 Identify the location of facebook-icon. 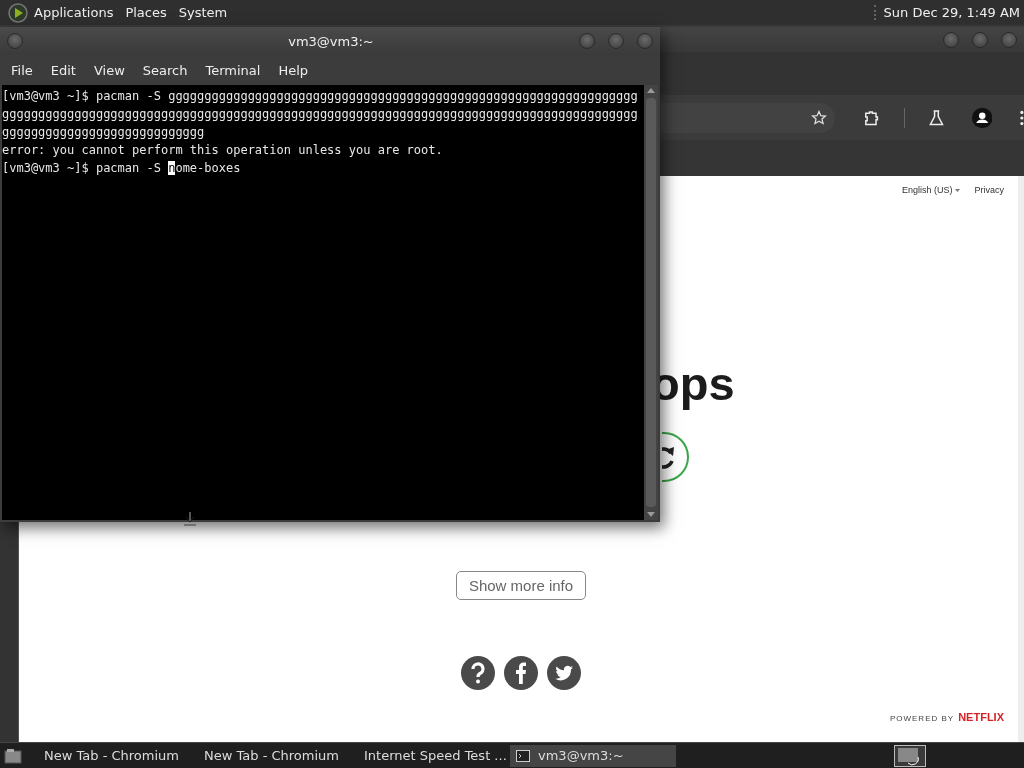
(521, 673).